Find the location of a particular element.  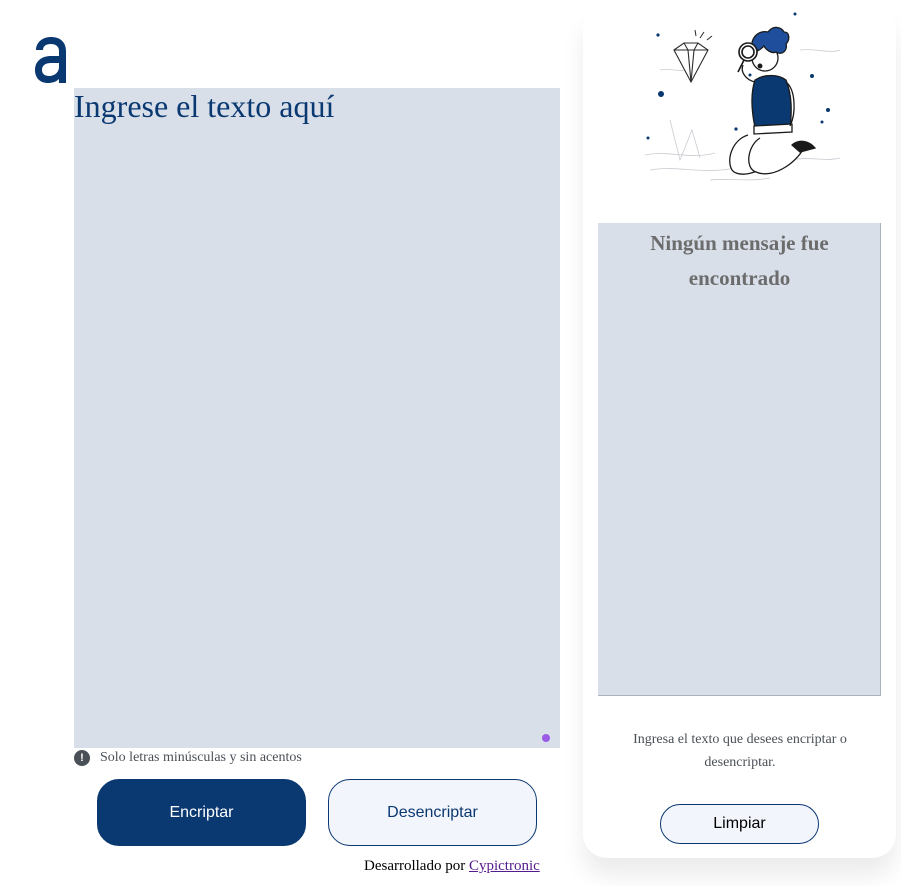

input-placeholder: Ingrese el texto aquí is located at coordinates (204, 106).